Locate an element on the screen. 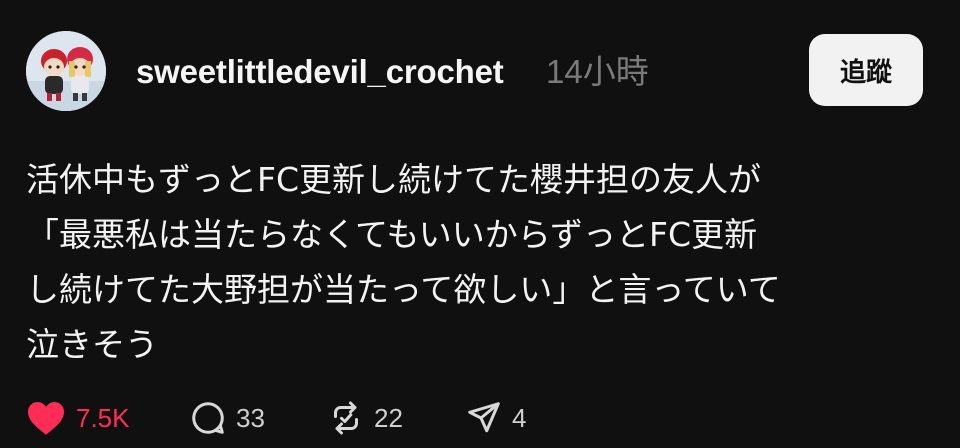  comment-icon is located at coordinates (208, 418).